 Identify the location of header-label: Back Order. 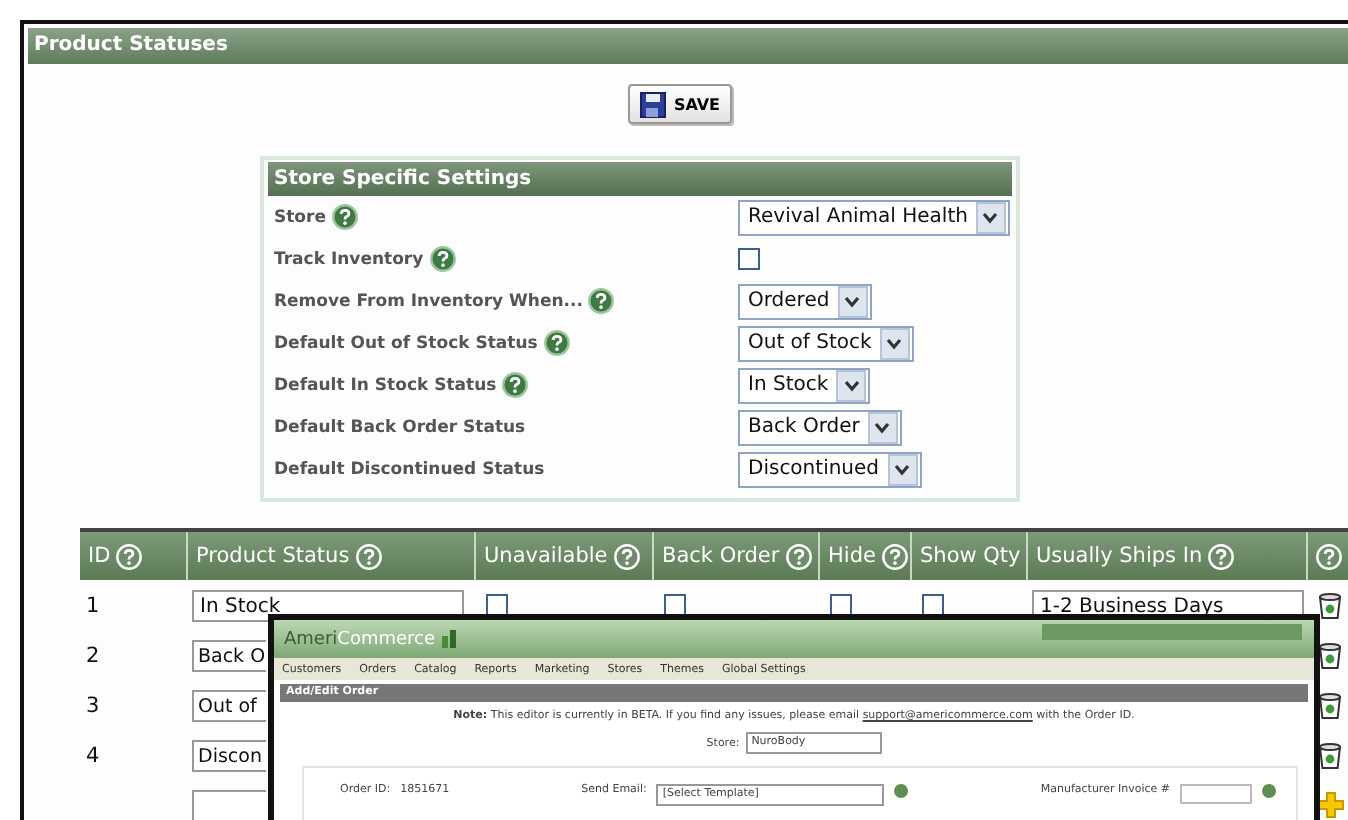
(721, 556).